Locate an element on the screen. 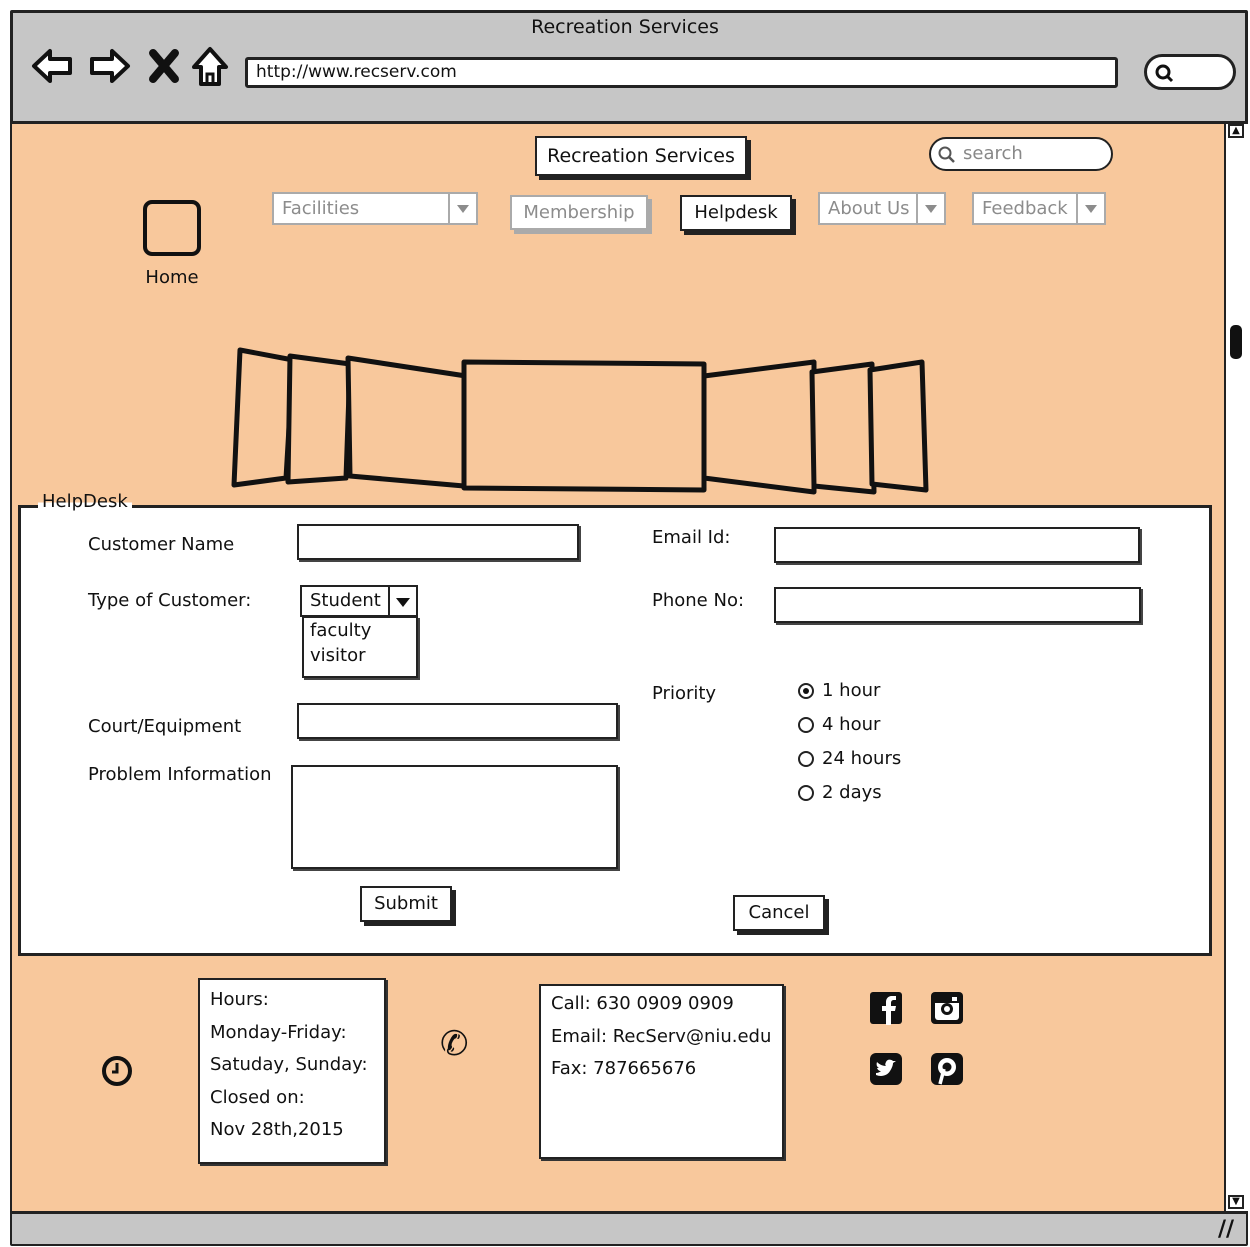  resize-grip-icon: // is located at coordinates (1230, 1230).